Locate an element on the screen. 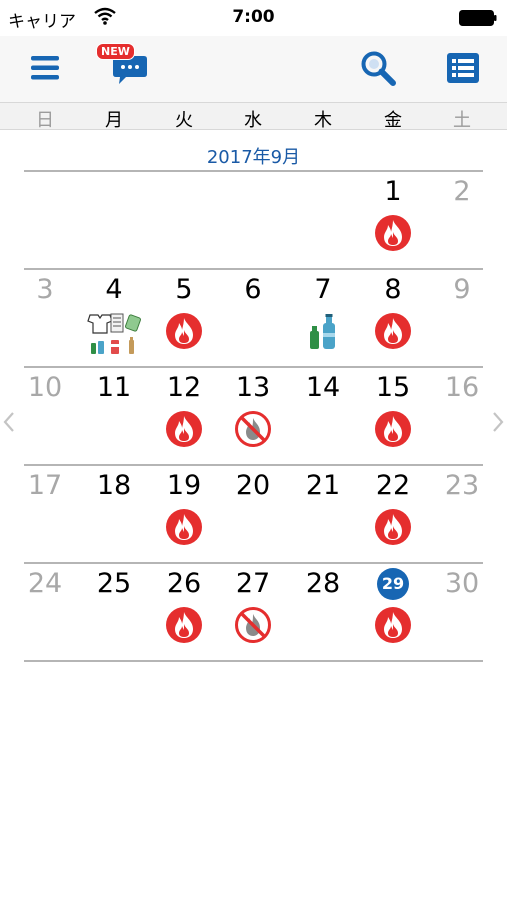 This screenshot has height=900, width=507. weekday-thu: 木 is located at coordinates (323, 120).